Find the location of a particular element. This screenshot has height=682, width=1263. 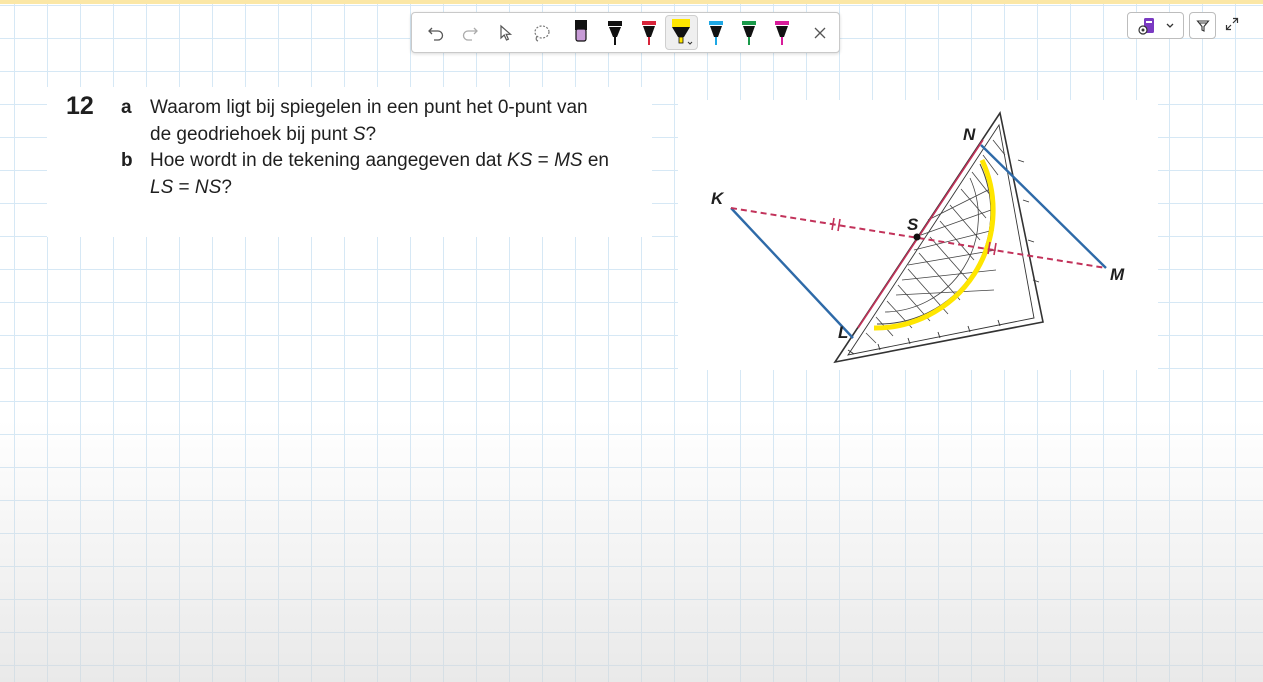

pen-blue-button is located at coordinates (716, 32).